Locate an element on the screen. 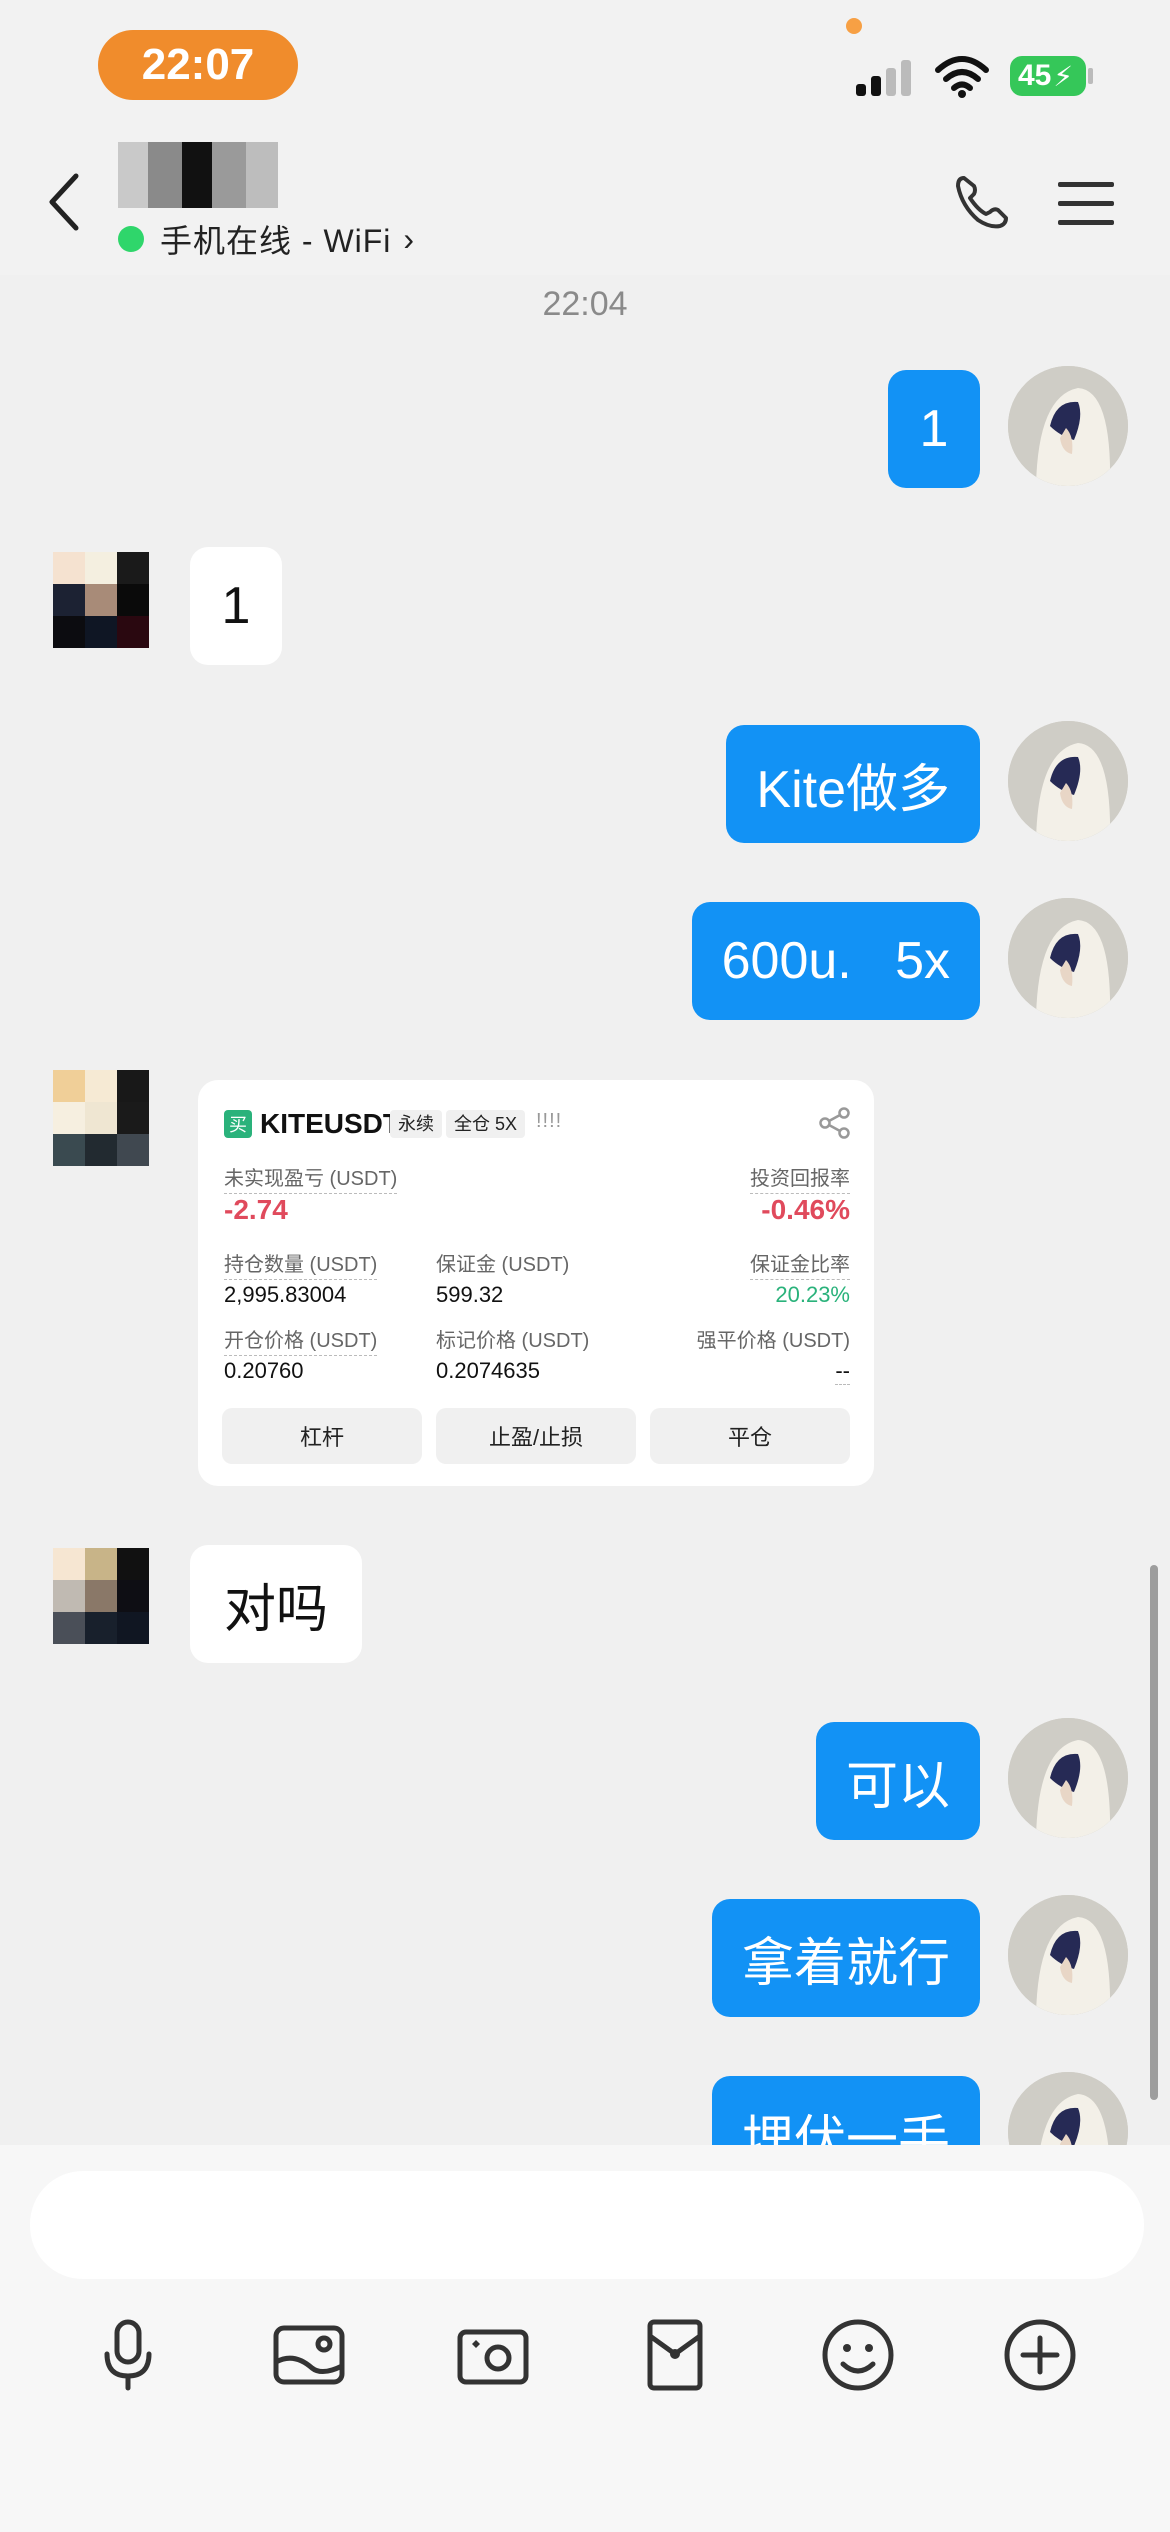 Image resolution: width=1170 pixels, height=2532 pixels. position-size-value: 2,995.83004 is located at coordinates (285, 1294).